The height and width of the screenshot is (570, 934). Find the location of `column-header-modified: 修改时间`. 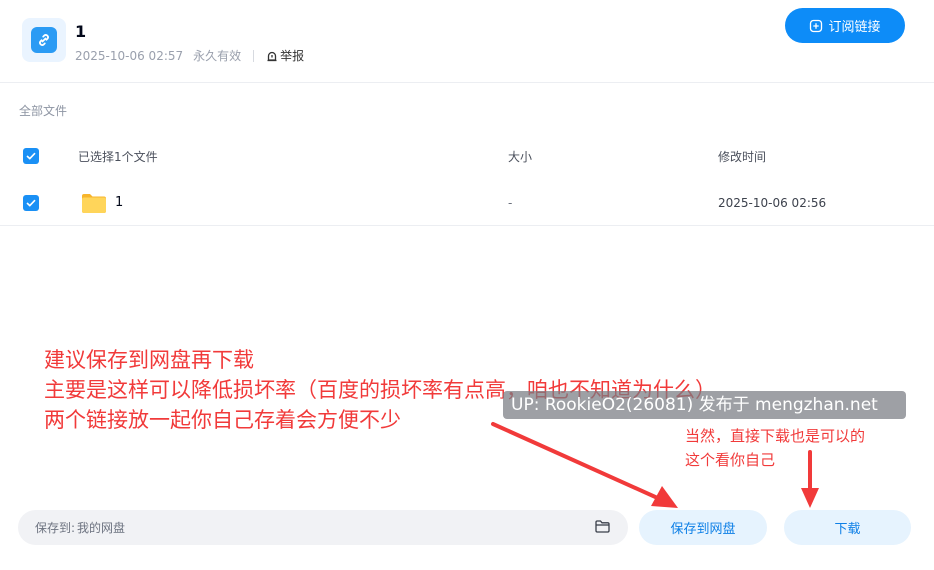

column-header-modified: 修改时间 is located at coordinates (742, 156).